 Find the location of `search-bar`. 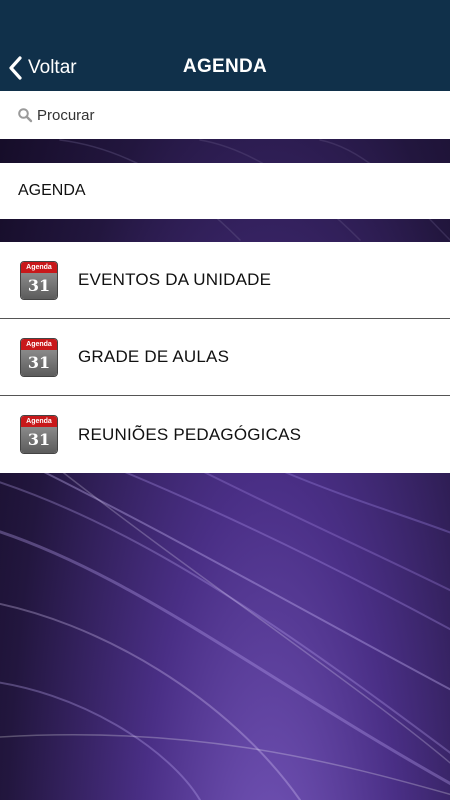

search-bar is located at coordinates (225, 115).